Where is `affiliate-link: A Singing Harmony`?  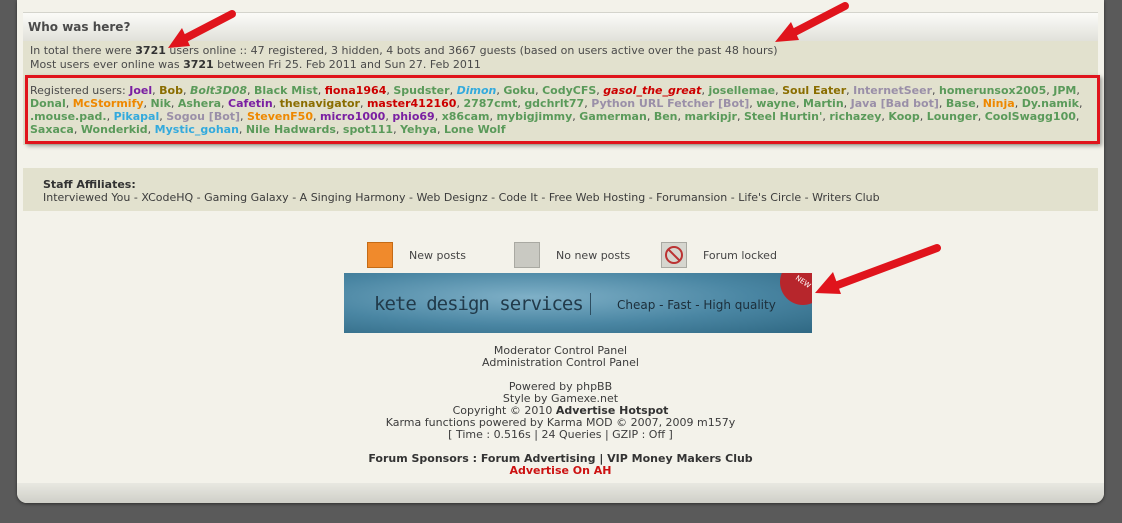
affiliate-link: A Singing Harmony is located at coordinates (353, 197).